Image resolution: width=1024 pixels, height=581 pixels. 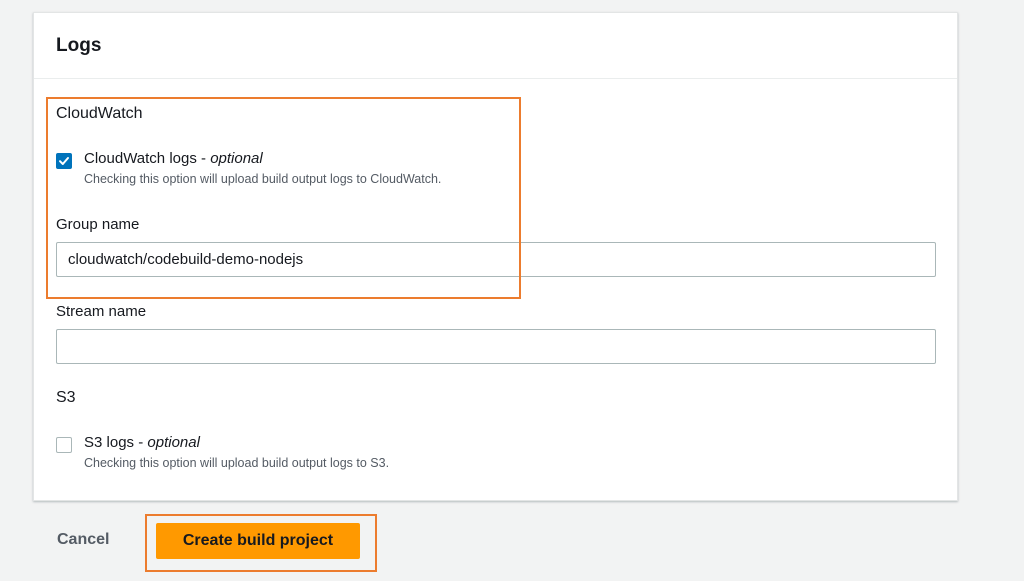 What do you see at coordinates (83, 540) in the screenshot?
I see `cancel-button: Cancel` at bounding box center [83, 540].